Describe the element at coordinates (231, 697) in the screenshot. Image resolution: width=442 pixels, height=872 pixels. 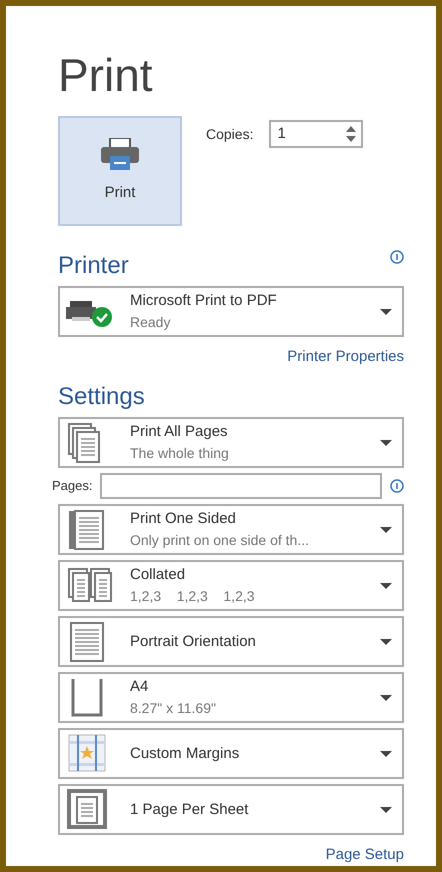
I see `settings-dropdown: A4 8.27" x 11.69"` at that location.